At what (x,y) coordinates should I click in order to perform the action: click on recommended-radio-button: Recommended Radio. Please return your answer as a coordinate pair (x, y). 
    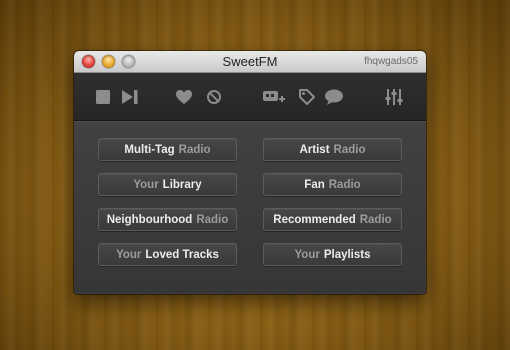
    Looking at the image, I should click on (332, 219).